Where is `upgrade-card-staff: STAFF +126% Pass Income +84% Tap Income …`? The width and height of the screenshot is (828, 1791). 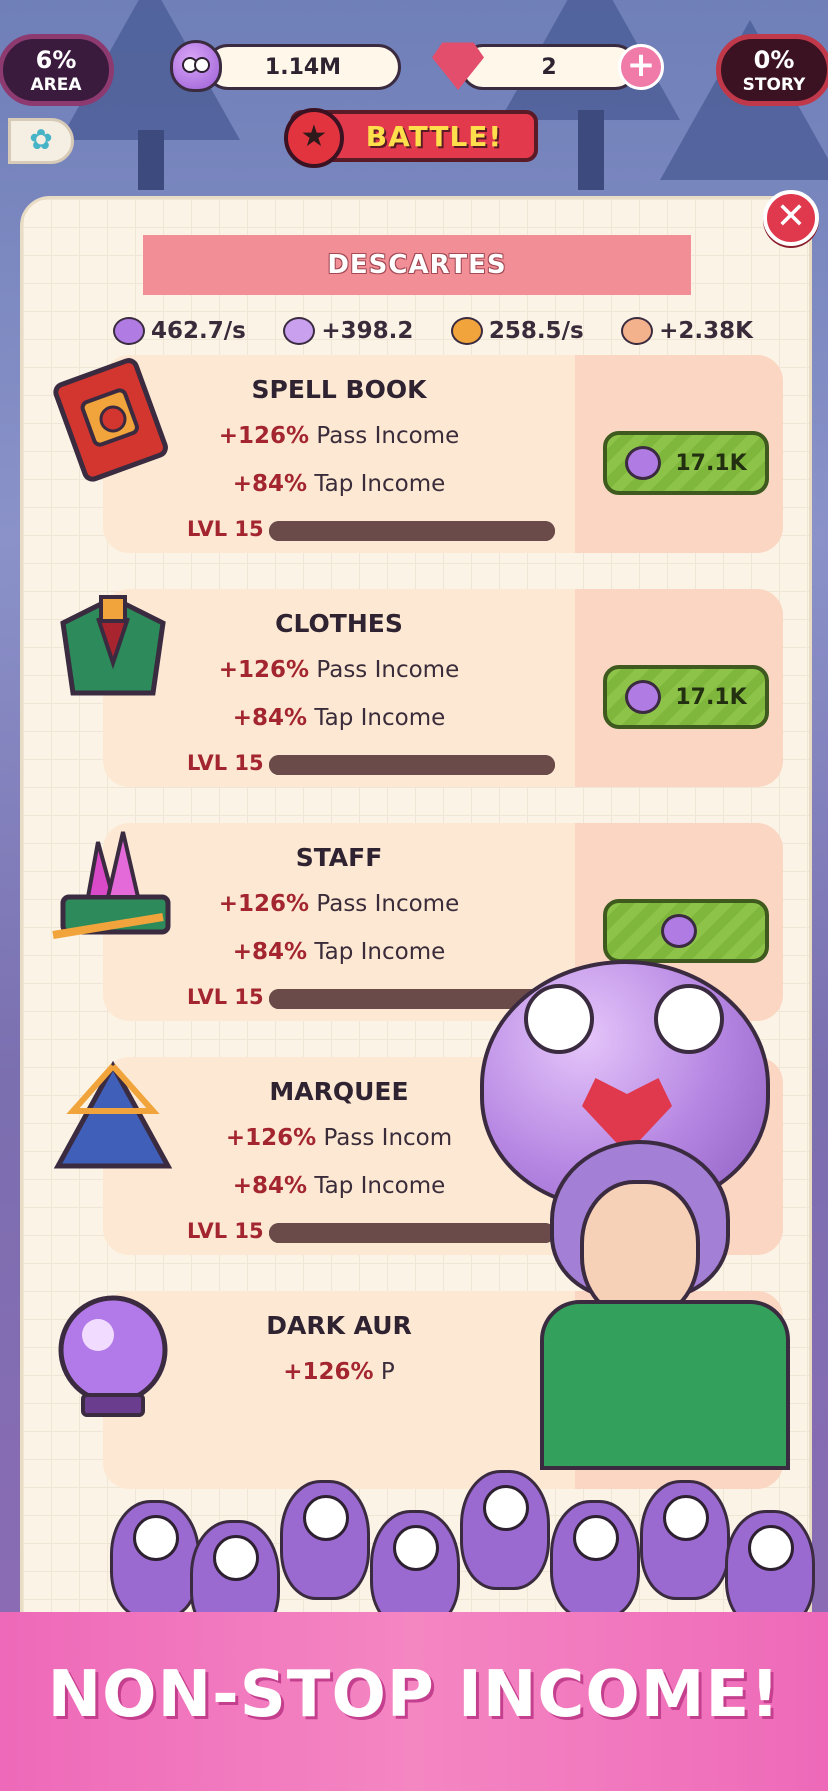 upgrade-card-staff: STAFF +126% Pass Income +84% Tap Income … is located at coordinates (443, 922).